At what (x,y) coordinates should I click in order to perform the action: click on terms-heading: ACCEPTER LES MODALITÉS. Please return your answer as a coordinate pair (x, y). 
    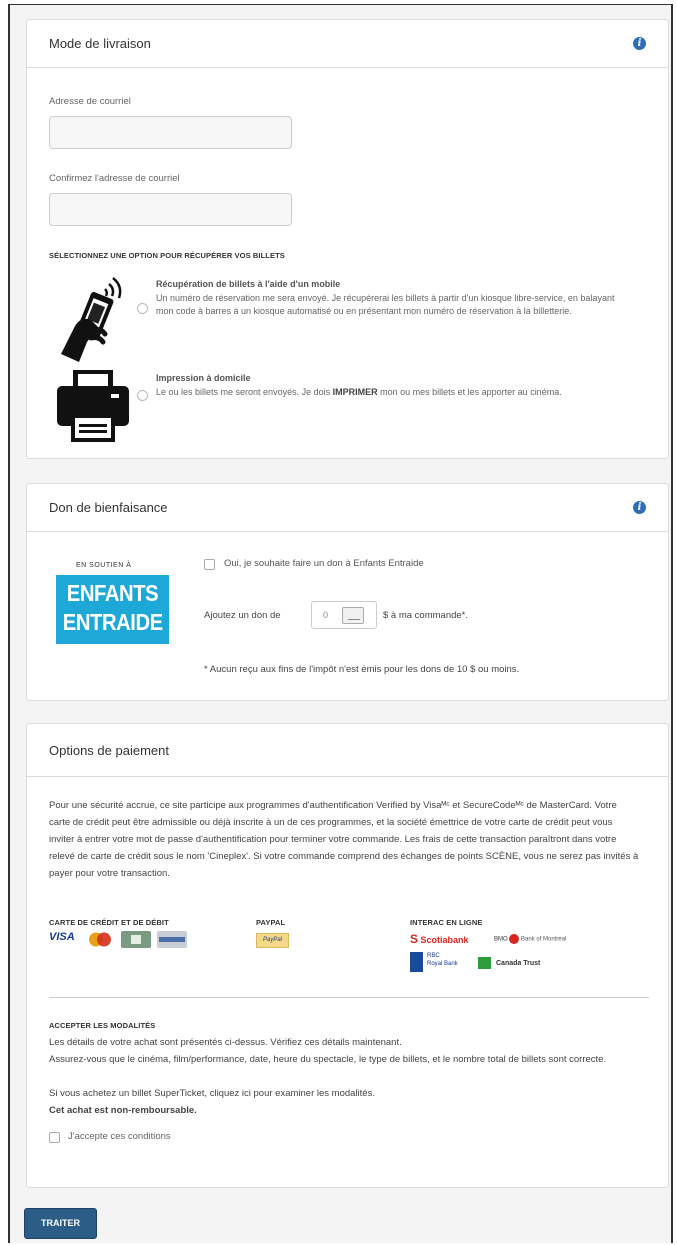
    Looking at the image, I should click on (102, 1025).